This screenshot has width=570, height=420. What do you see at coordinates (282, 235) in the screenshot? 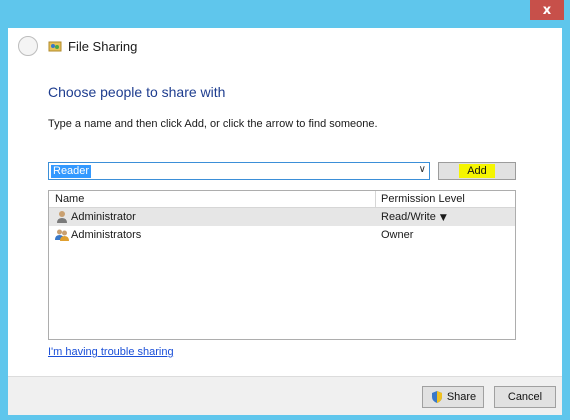
I see `list-row: Administrators Owner` at bounding box center [282, 235].